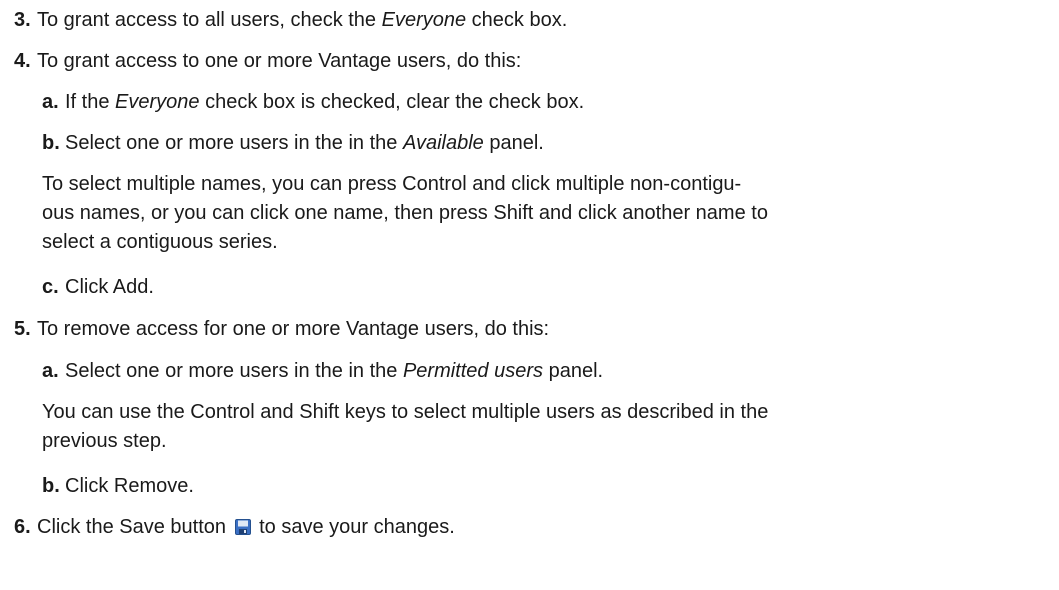 The width and height of the screenshot is (1059, 590). What do you see at coordinates (109, 287) in the screenshot?
I see `substep-text: Click Add.` at bounding box center [109, 287].